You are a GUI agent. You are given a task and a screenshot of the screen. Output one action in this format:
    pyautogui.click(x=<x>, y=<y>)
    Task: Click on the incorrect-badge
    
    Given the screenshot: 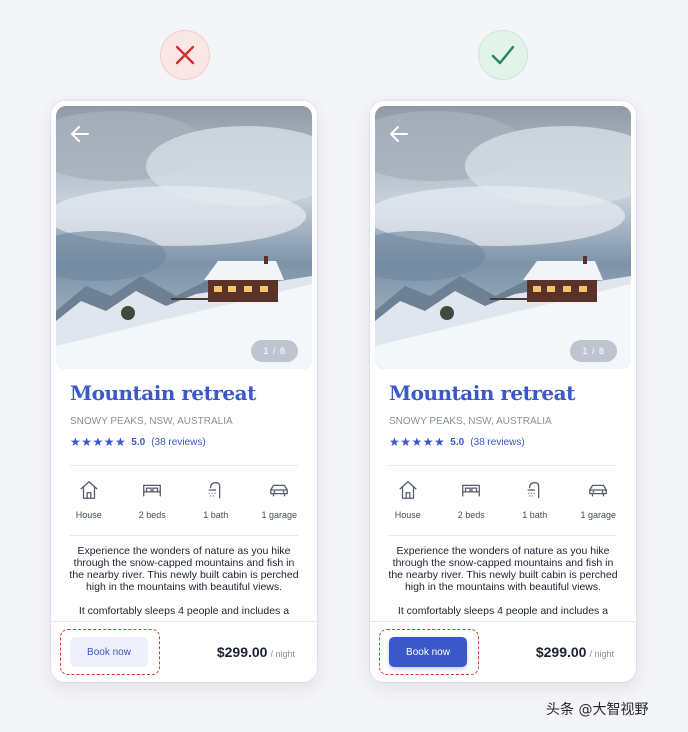 What is the action you would take?
    pyautogui.click(x=185, y=55)
    